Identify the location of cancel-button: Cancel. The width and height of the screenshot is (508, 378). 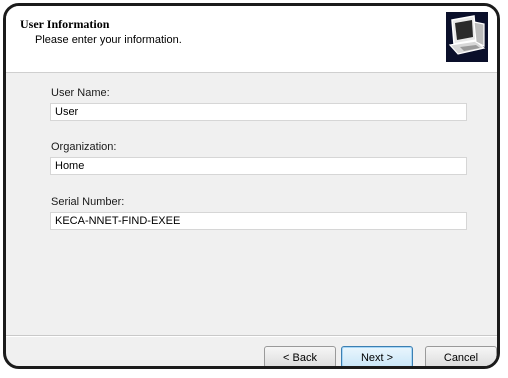
(461, 356).